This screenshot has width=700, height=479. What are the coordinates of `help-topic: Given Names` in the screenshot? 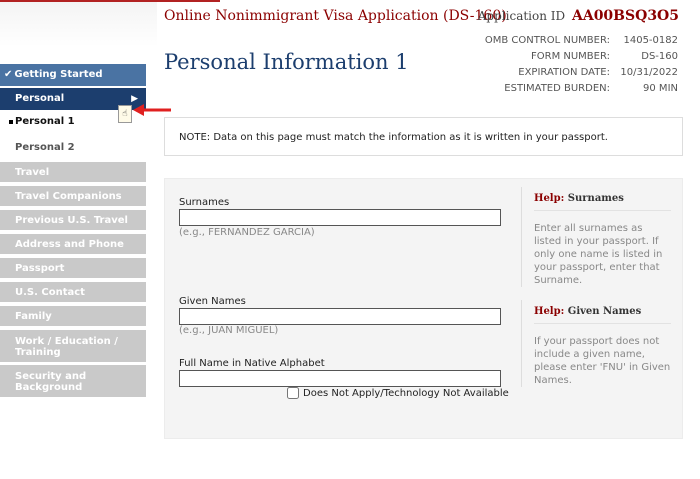 It's located at (604, 311).